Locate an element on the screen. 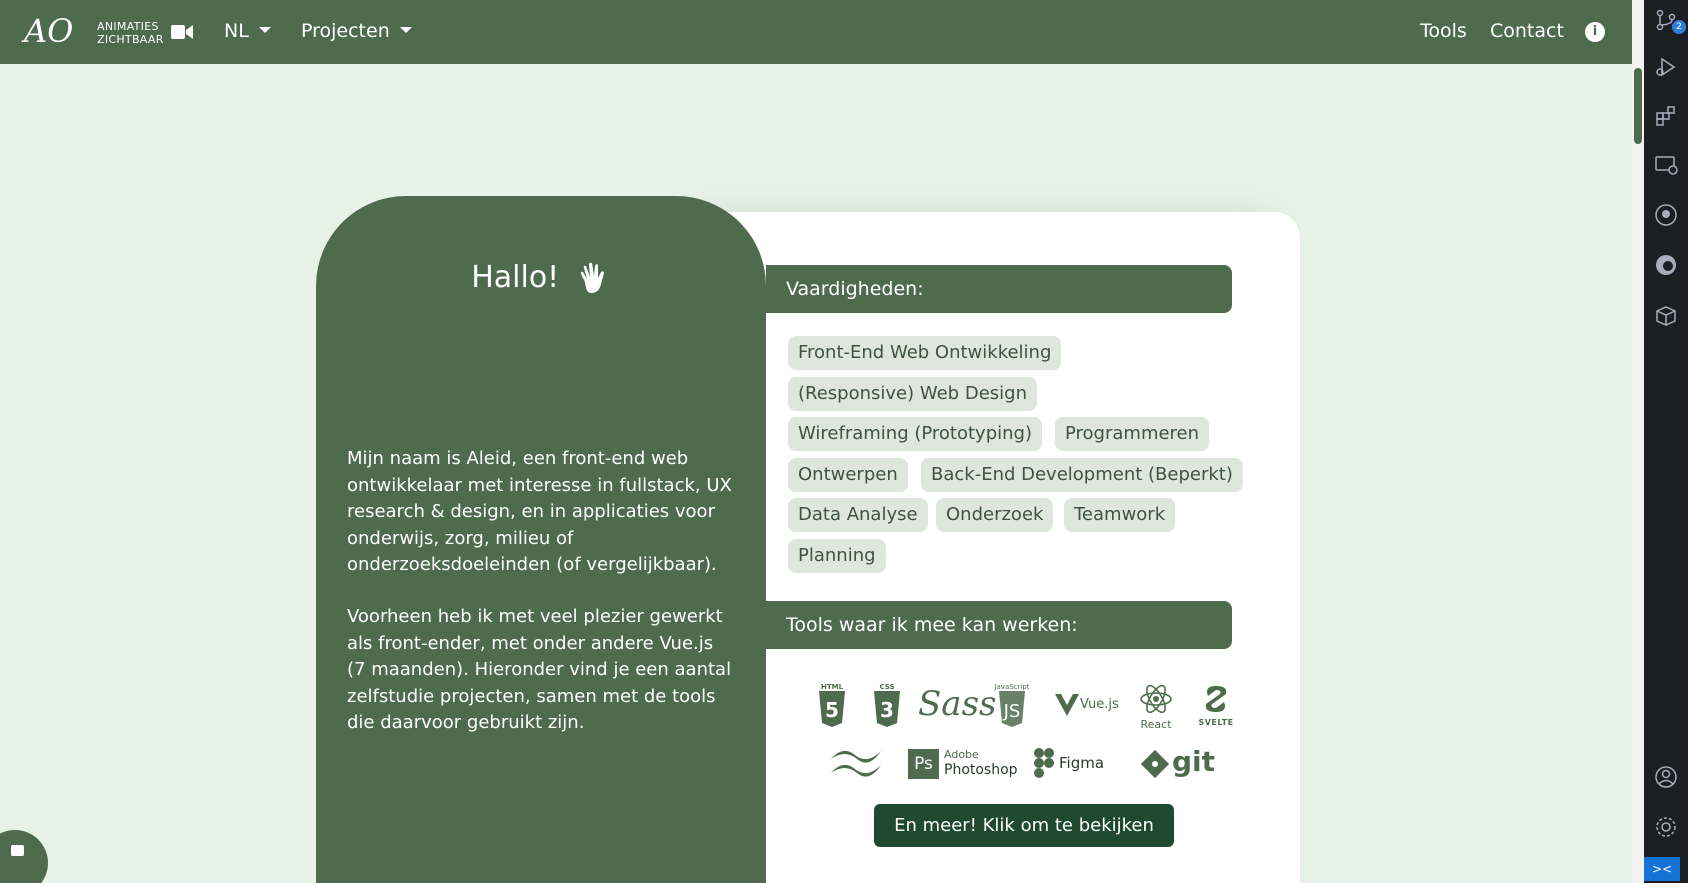  tailwind-logo is located at coordinates (856, 763).